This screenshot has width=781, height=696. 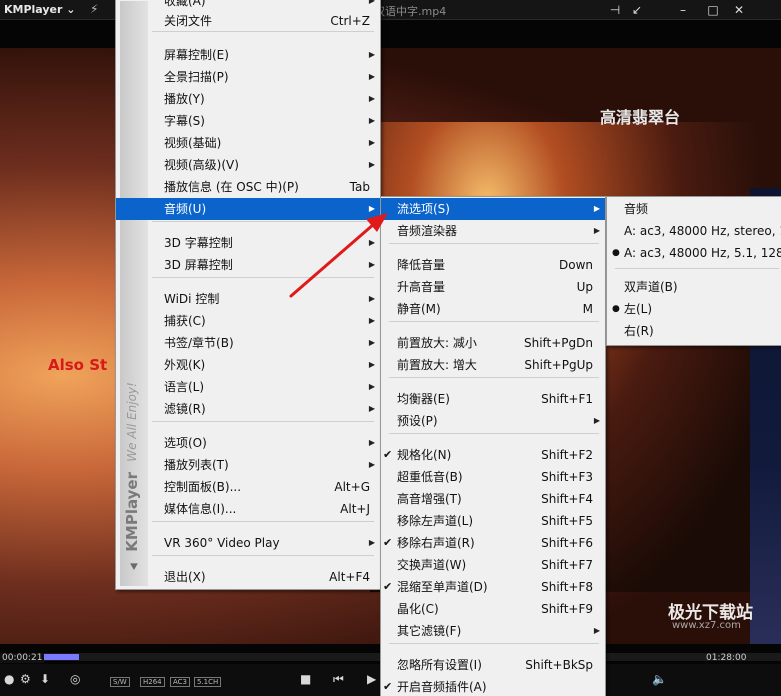 I want to click on menu-item-捕获: 捕获(C) ▶, so click(x=248, y=321).